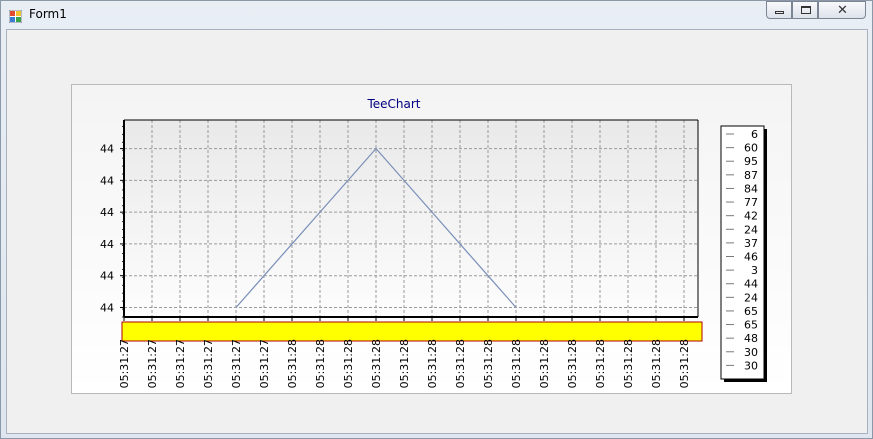  What do you see at coordinates (751, 216) in the screenshot?
I see `legend-item-label: 42` at bounding box center [751, 216].